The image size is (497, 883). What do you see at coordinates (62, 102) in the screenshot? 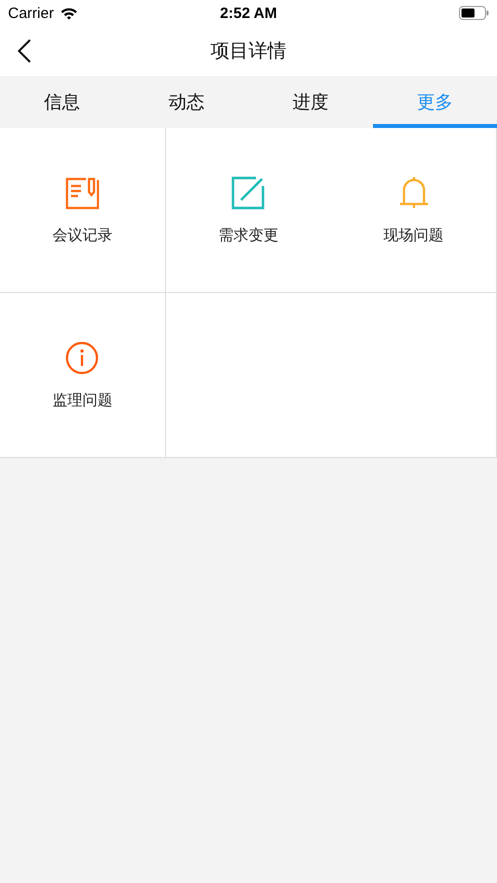
I see `tab: 信息` at bounding box center [62, 102].